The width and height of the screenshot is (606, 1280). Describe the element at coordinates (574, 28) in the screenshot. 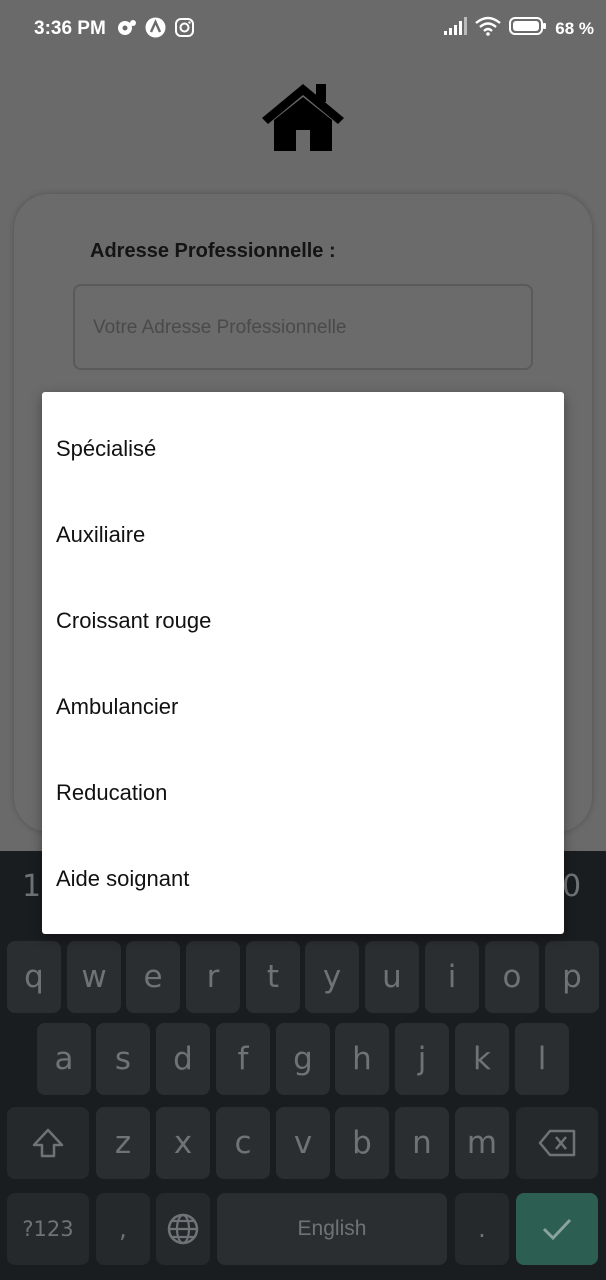

I see `battery-percent: 68 %` at that location.